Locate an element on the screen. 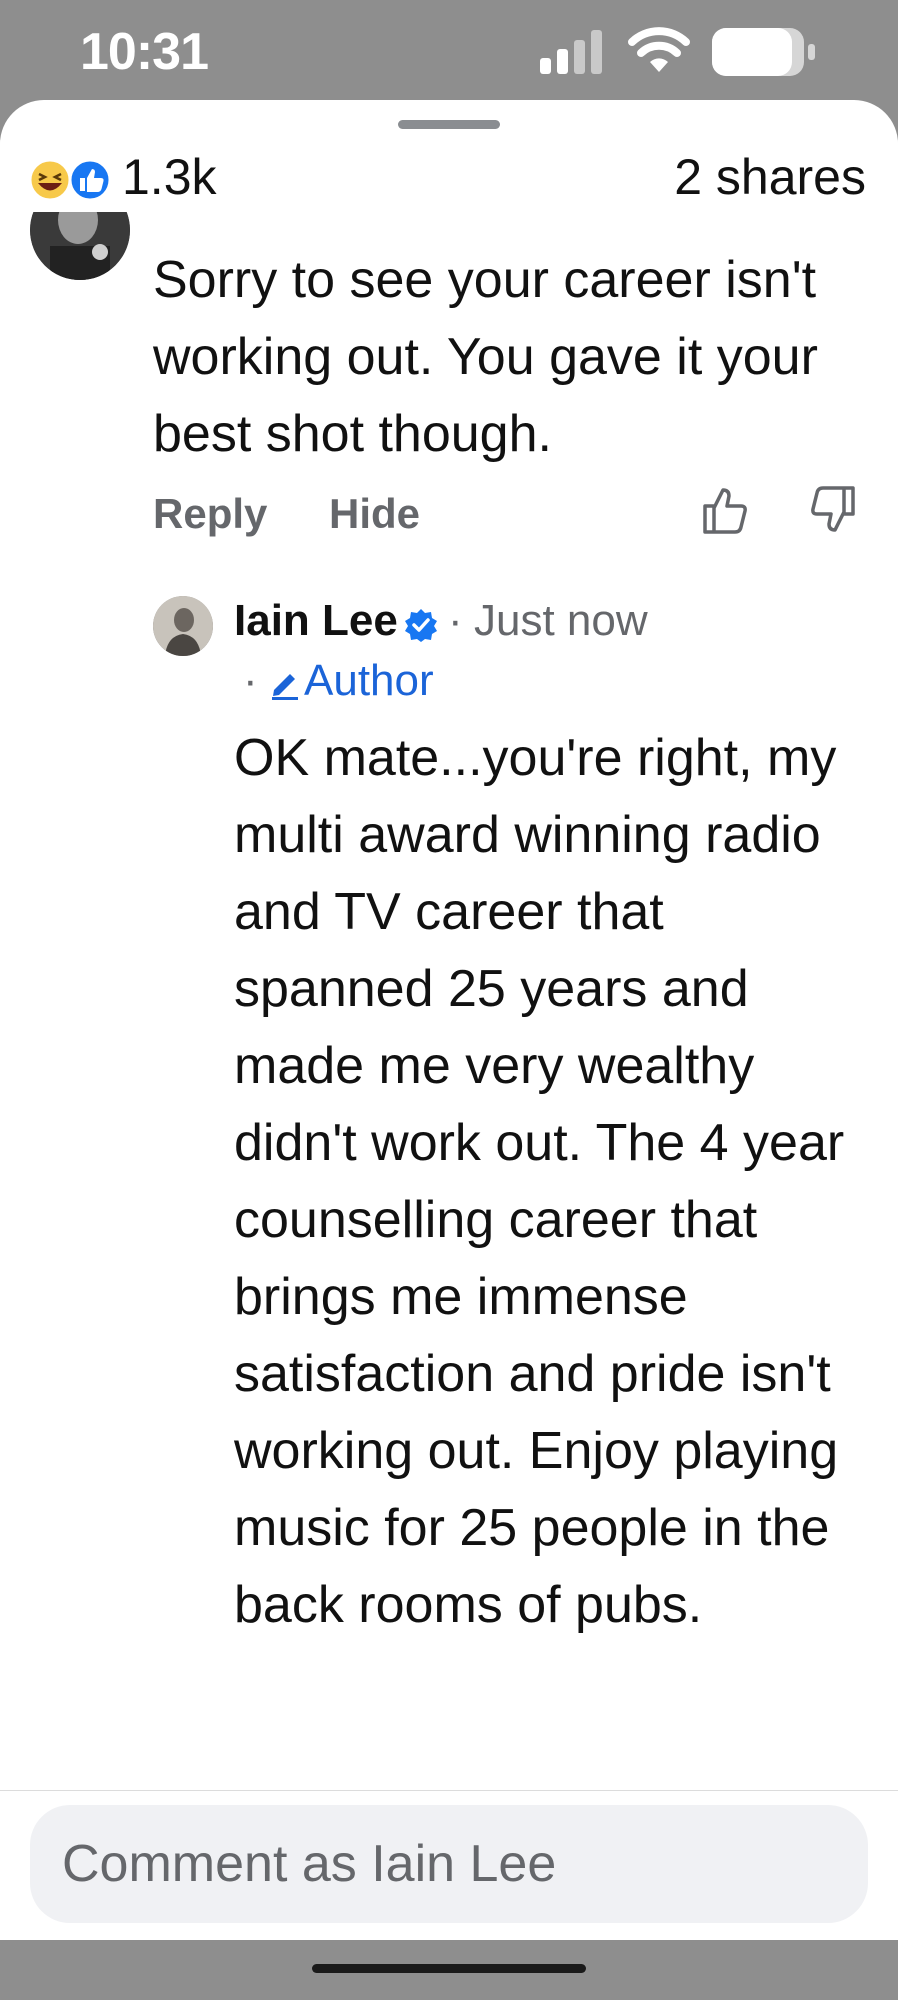 The height and width of the screenshot is (2000, 898). status-bar: 10:31 is located at coordinates (449, 50).